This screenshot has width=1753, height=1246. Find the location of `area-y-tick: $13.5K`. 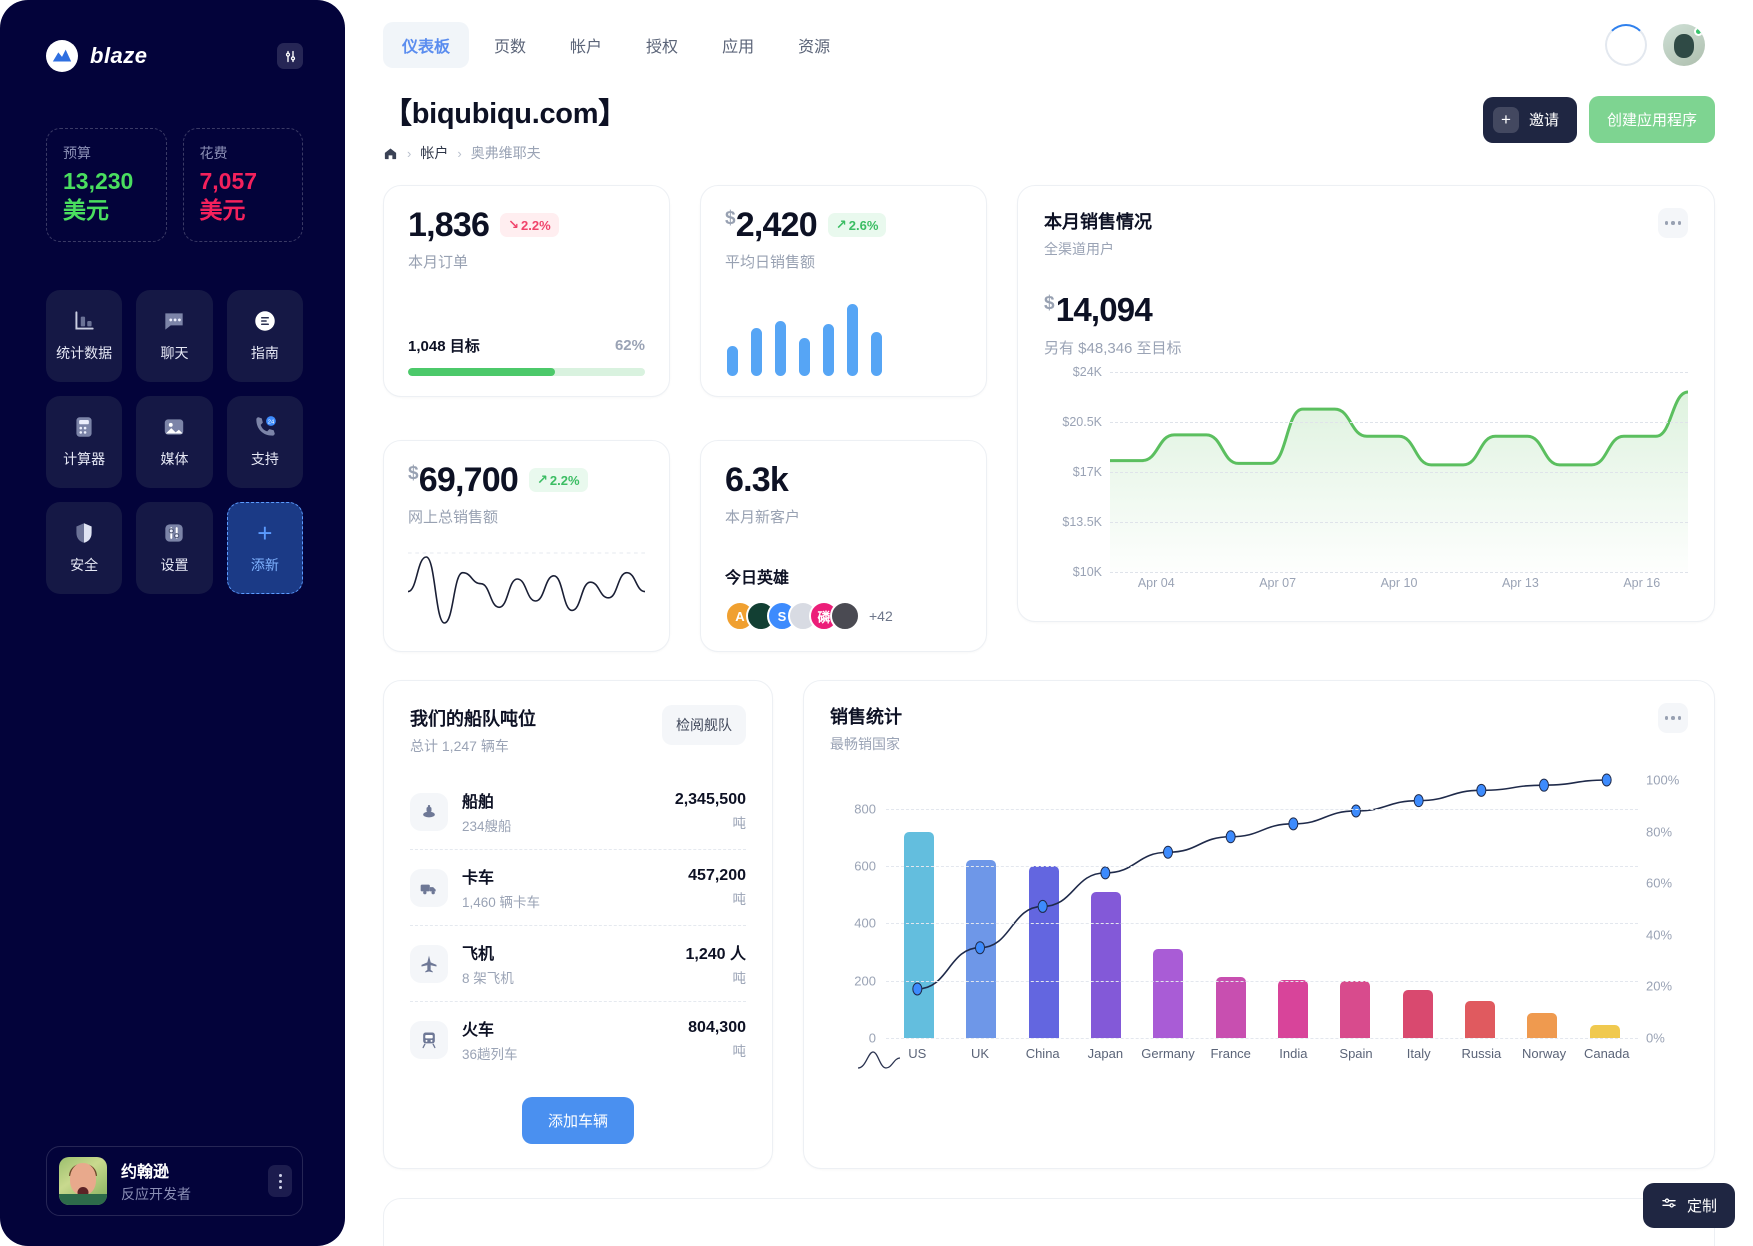

area-y-tick: $13.5K is located at coordinates (1082, 522).